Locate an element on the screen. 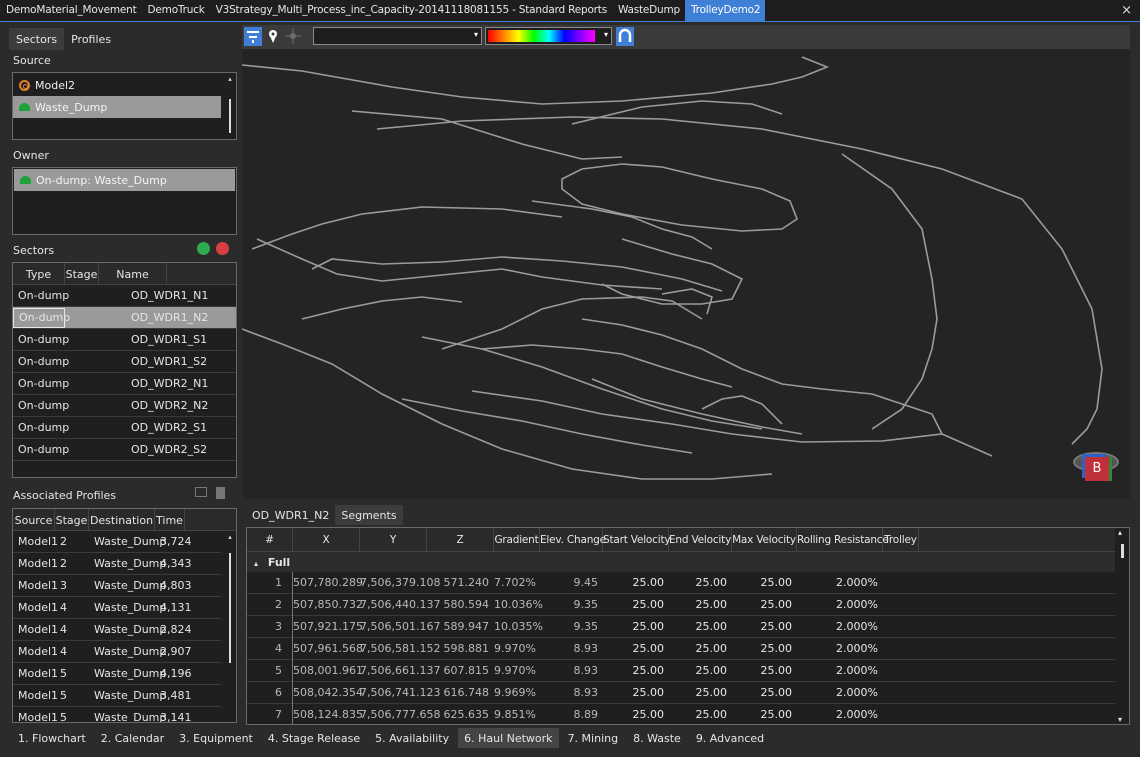 Image resolution: width=1140 pixels, height=757 pixels. close-icon: × is located at coordinates (1126, 10).